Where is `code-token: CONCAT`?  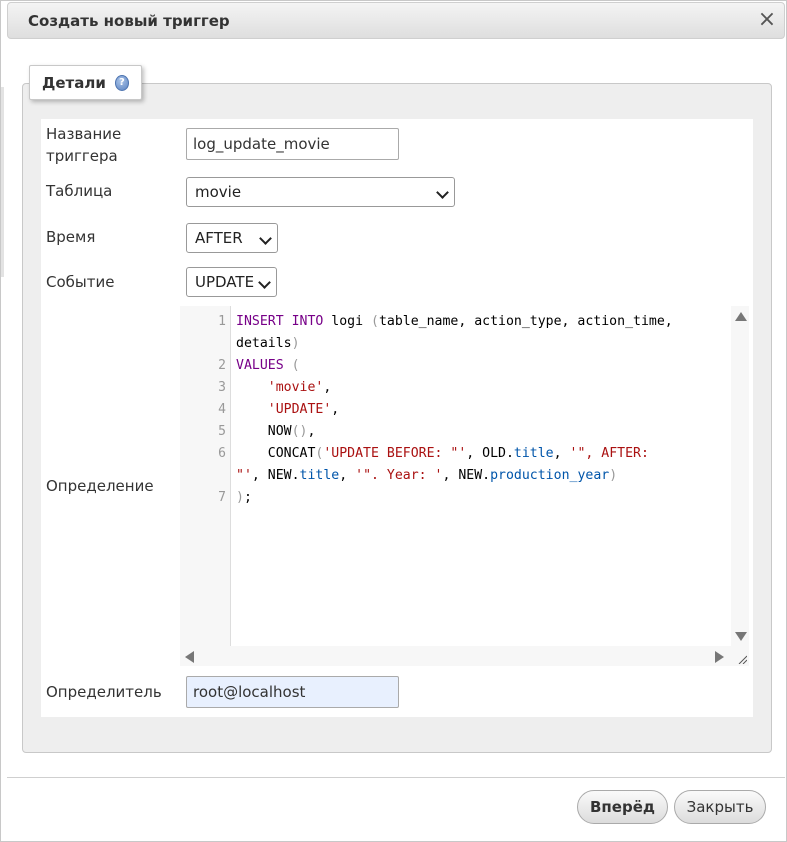
code-token: CONCAT is located at coordinates (291, 453).